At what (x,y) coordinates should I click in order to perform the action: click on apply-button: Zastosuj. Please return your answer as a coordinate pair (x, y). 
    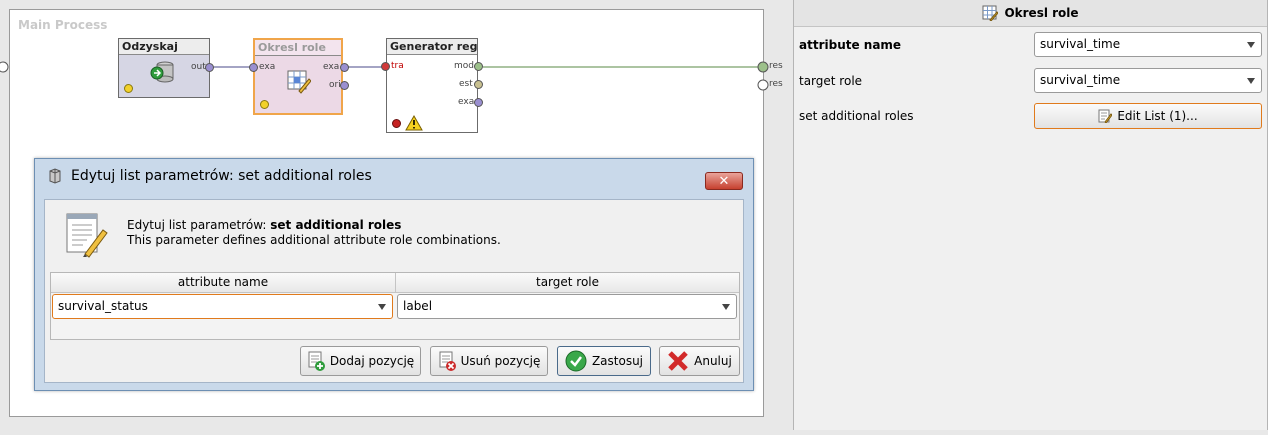
    Looking at the image, I should click on (604, 361).